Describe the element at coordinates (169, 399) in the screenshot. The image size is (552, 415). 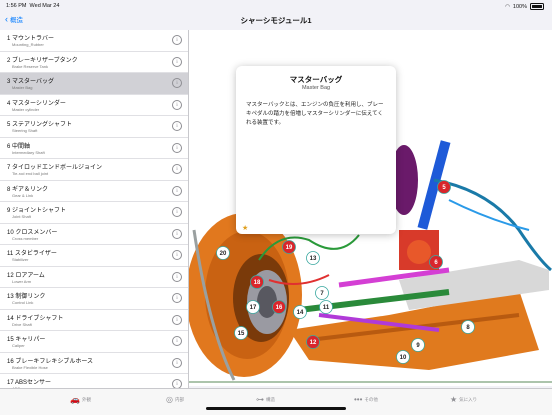
I see `steering-wheel-icon: ◎` at that location.